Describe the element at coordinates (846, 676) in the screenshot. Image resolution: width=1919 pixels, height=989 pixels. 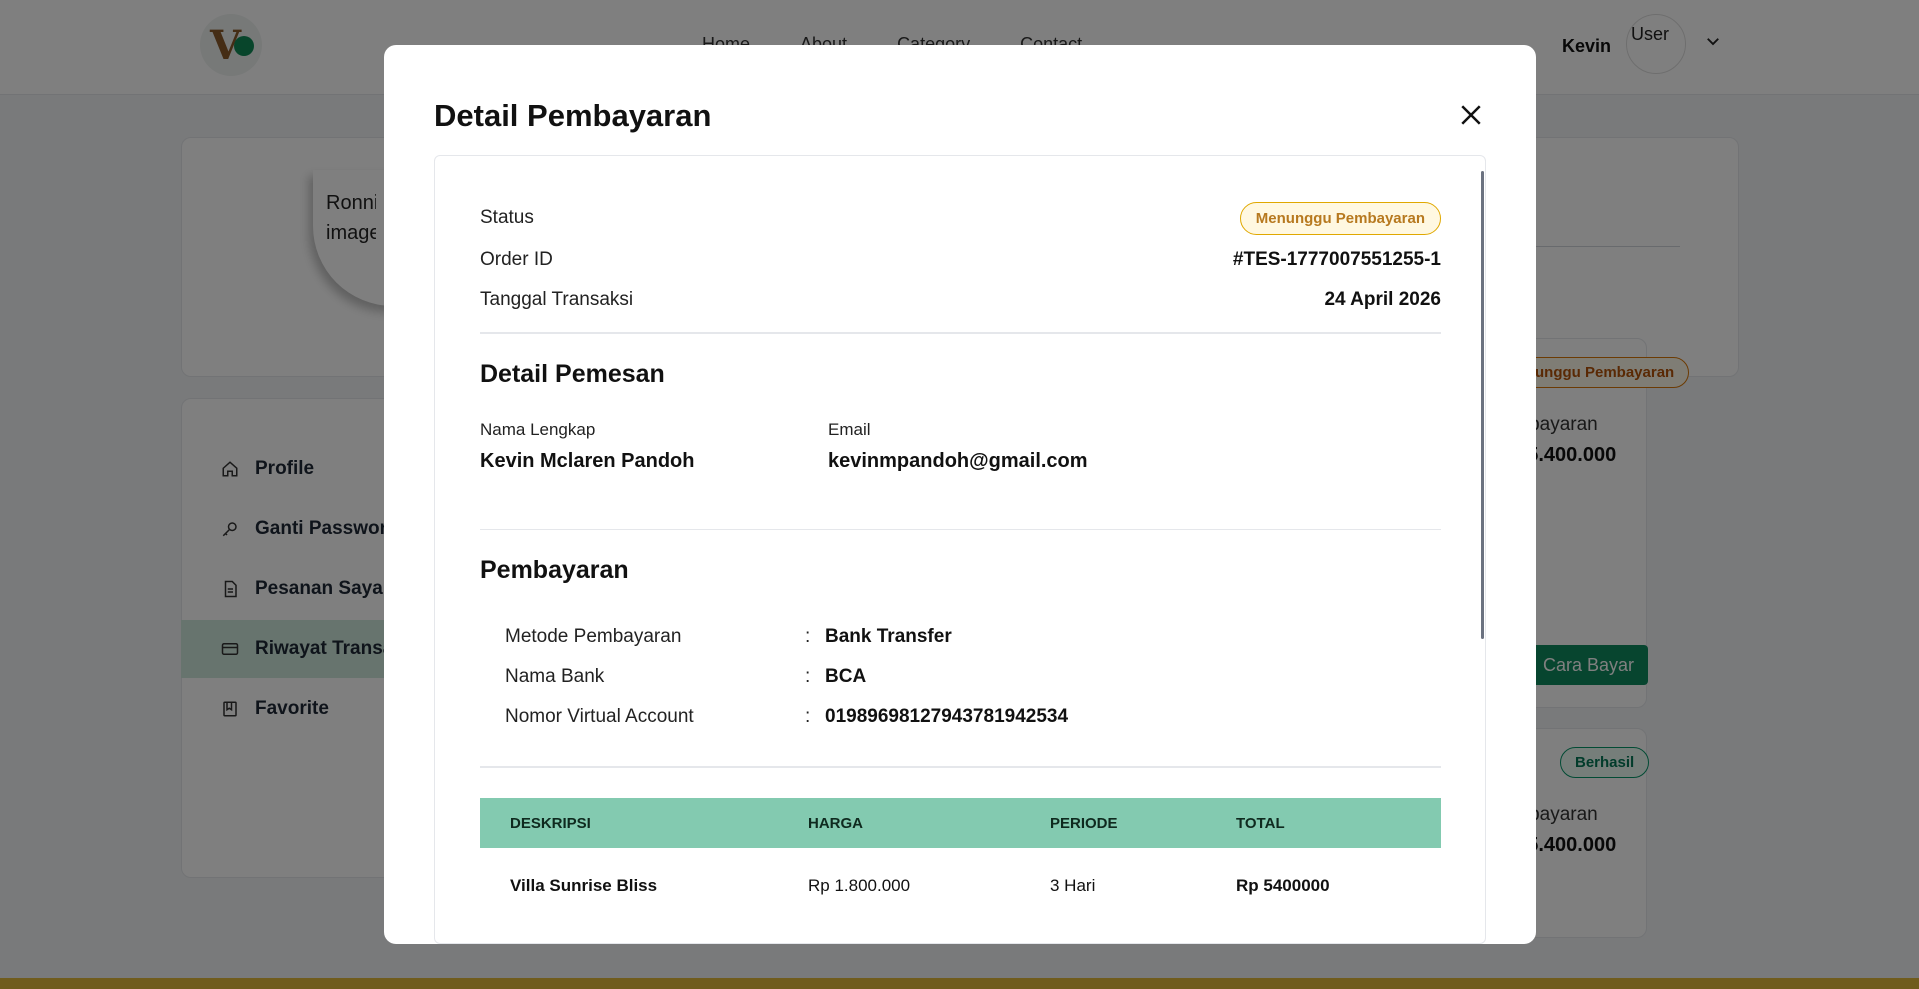
I see `bank-value: BCA` at that location.